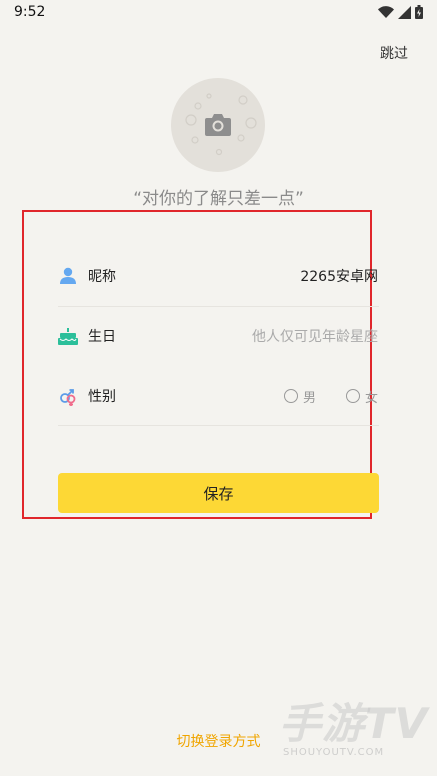 This screenshot has width=437, height=776. I want to click on nickname-row: 昵称 2265安卓网, so click(218, 276).